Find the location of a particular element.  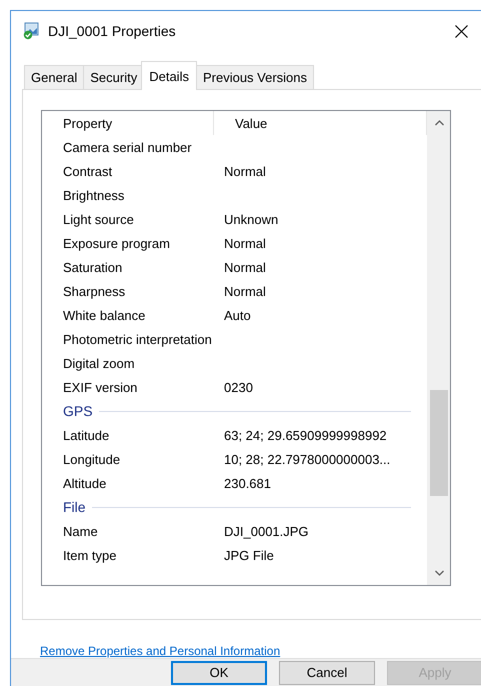

scroll-up-icon is located at coordinates (439, 123).